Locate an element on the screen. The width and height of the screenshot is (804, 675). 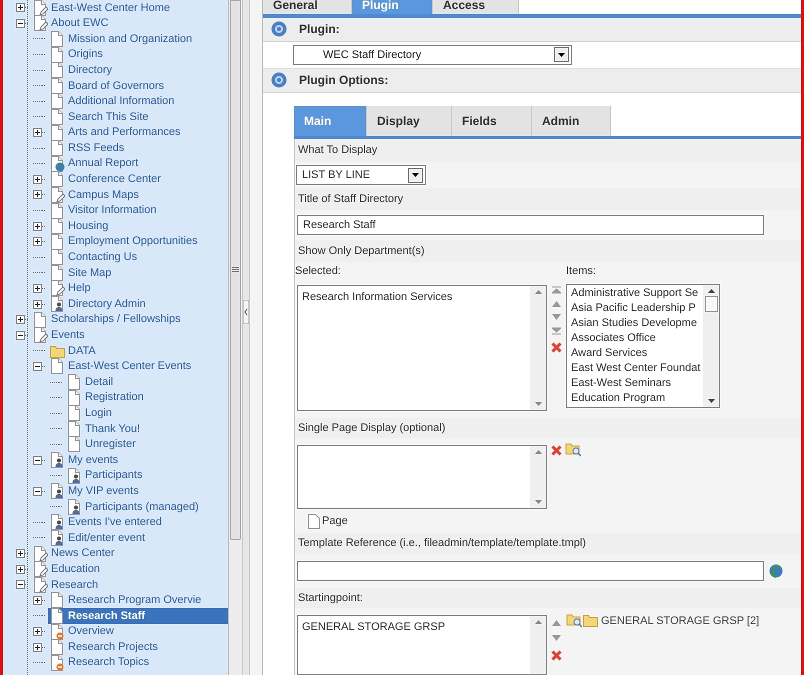
items-listbox: Administrative Support Se Asia Pacific Leadership P Asian Studies Developme Associates Office Award Services East West Center Foundat East-West Seminars Education Program is located at coordinates (643, 346).